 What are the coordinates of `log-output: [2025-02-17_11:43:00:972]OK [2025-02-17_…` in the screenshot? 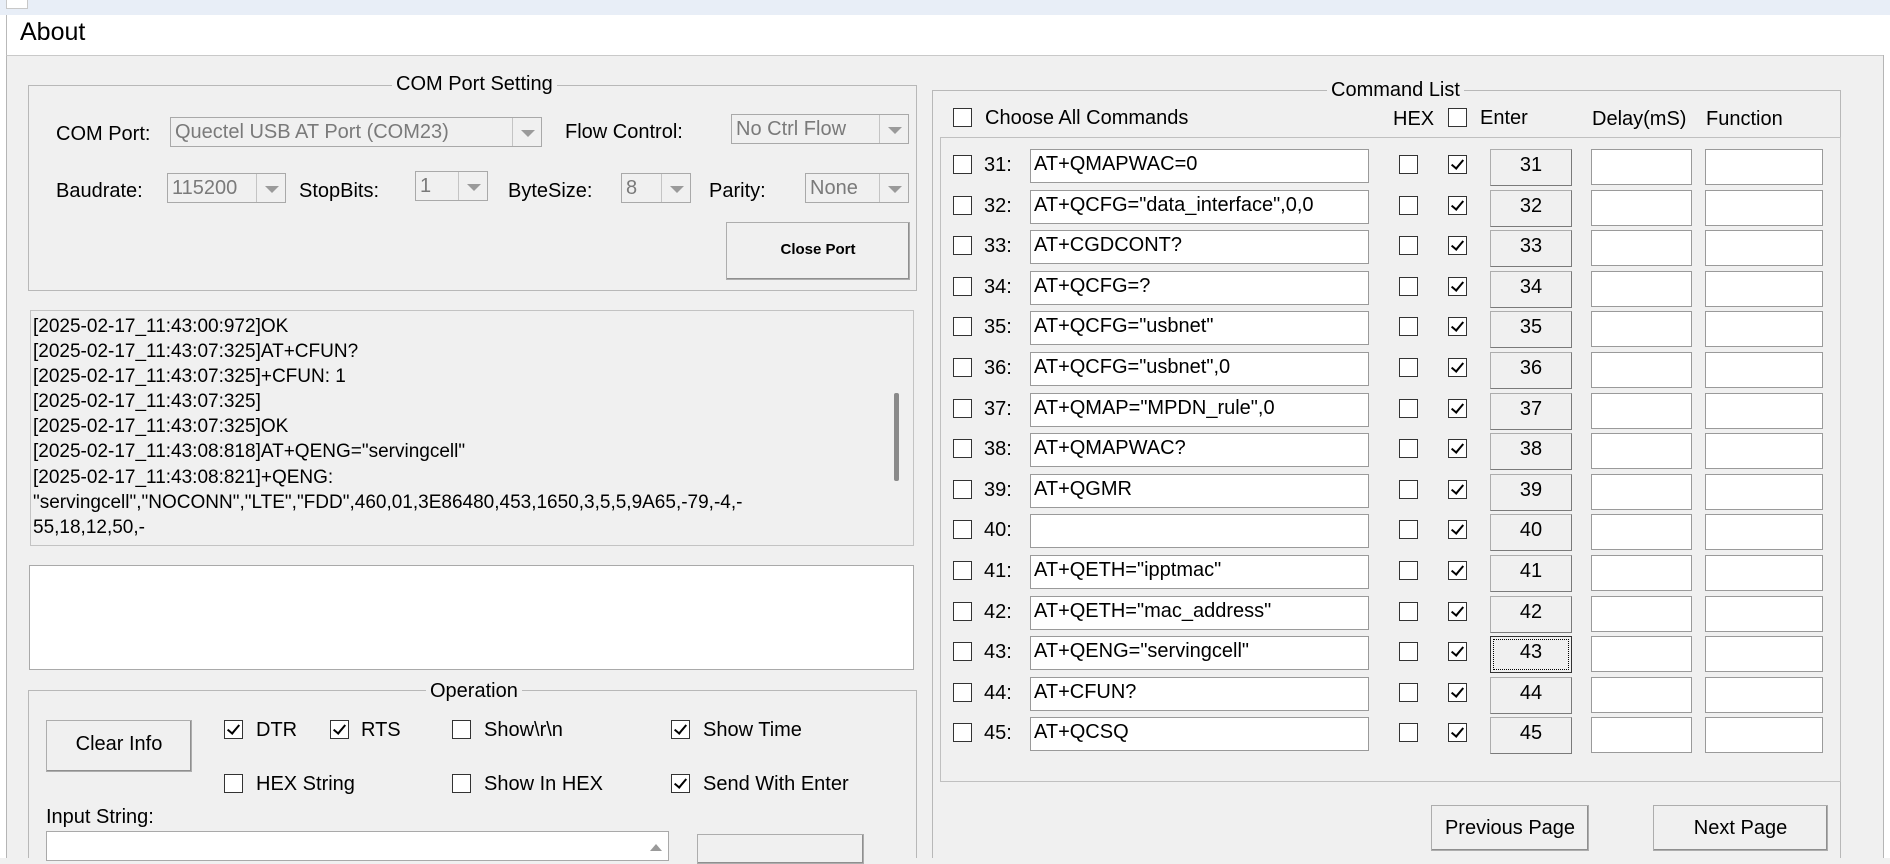 It's located at (472, 428).